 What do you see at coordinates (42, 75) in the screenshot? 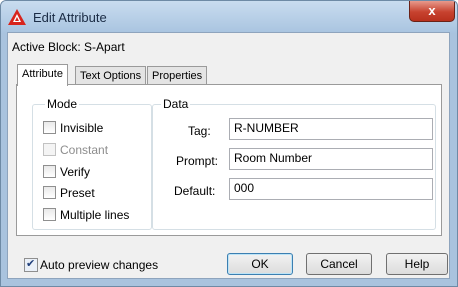
I see `tab-attribute: Attribute` at bounding box center [42, 75].